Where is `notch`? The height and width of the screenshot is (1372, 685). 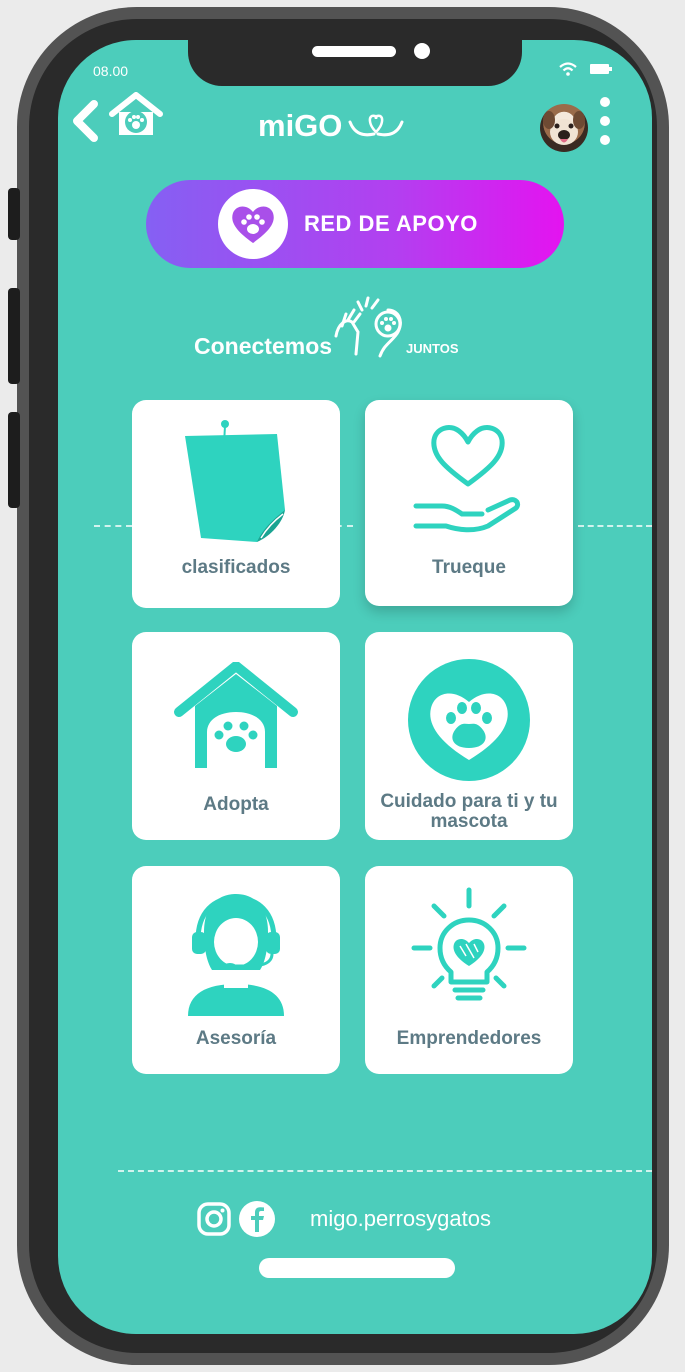 notch is located at coordinates (355, 63).